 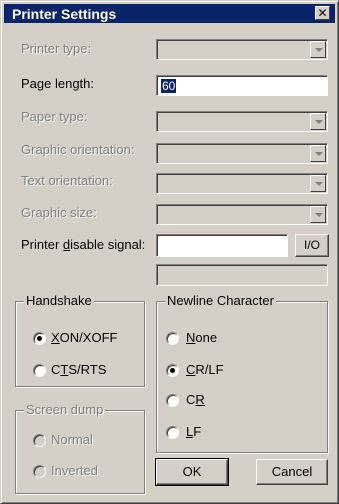 I want to click on paper-type-dropdown-button, so click(x=318, y=121).